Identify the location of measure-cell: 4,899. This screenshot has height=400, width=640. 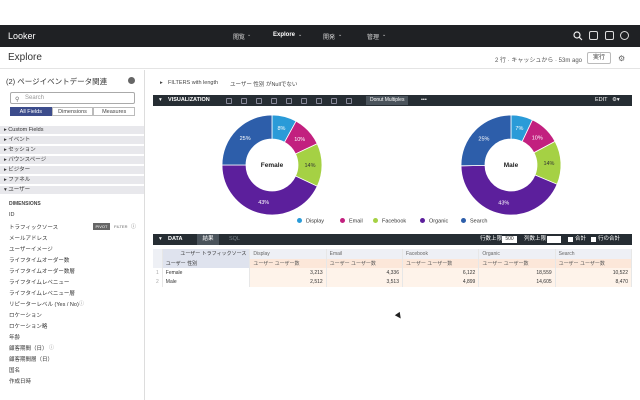
(441, 282).